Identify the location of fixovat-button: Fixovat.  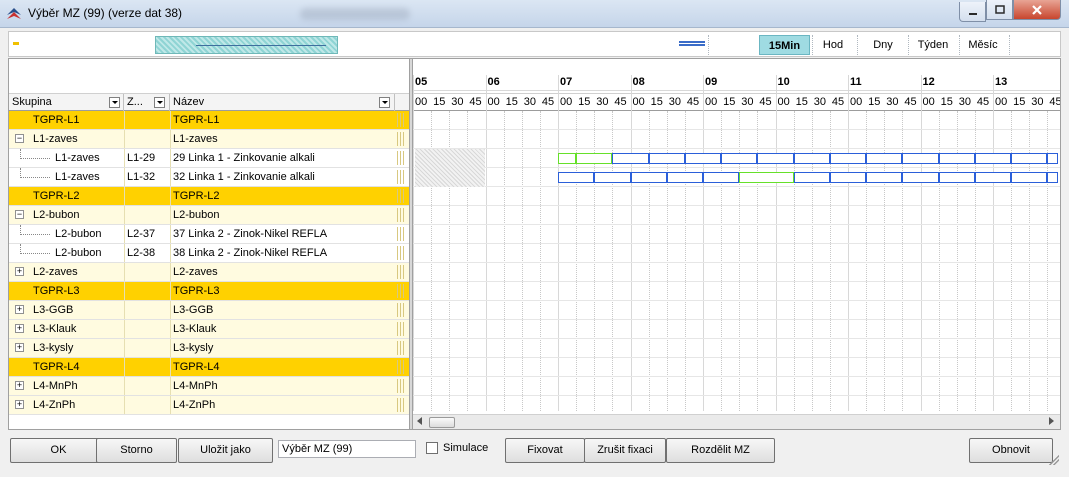
(545, 450).